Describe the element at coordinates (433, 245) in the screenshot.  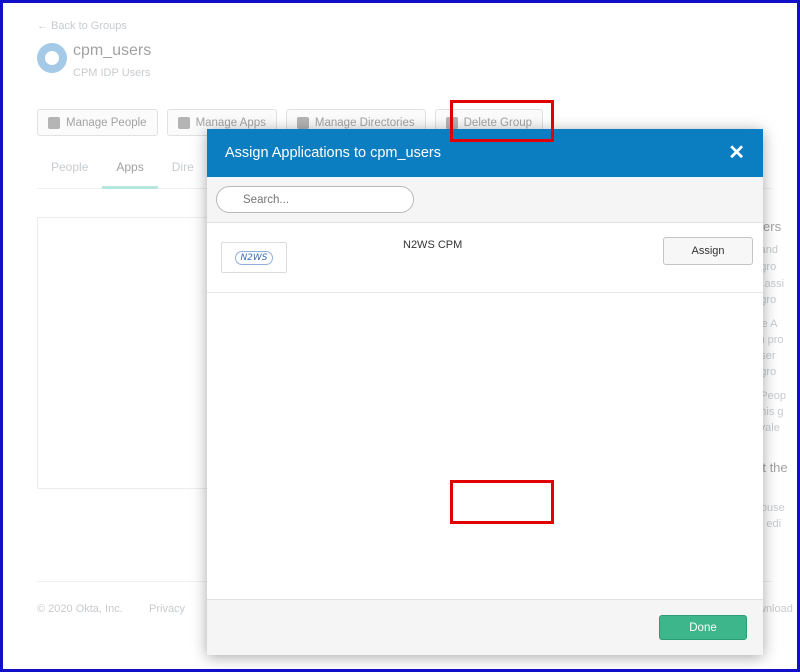
I see `app-name: N2WS CPM` at that location.